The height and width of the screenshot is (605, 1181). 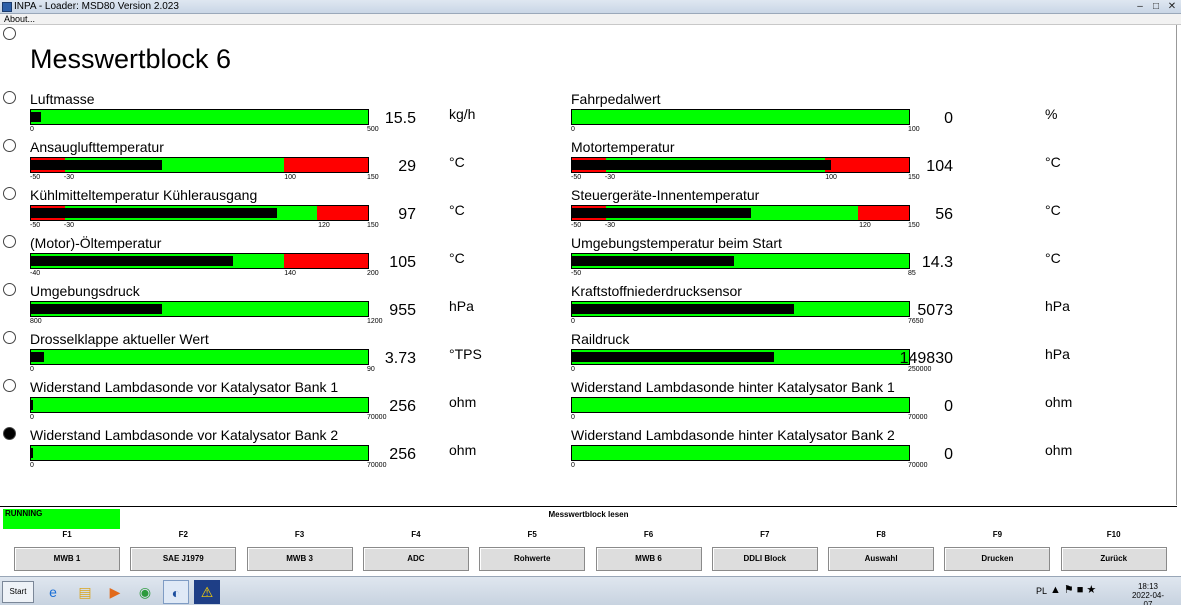 I want to click on measurement-unit: hPa, so click(x=461, y=306).